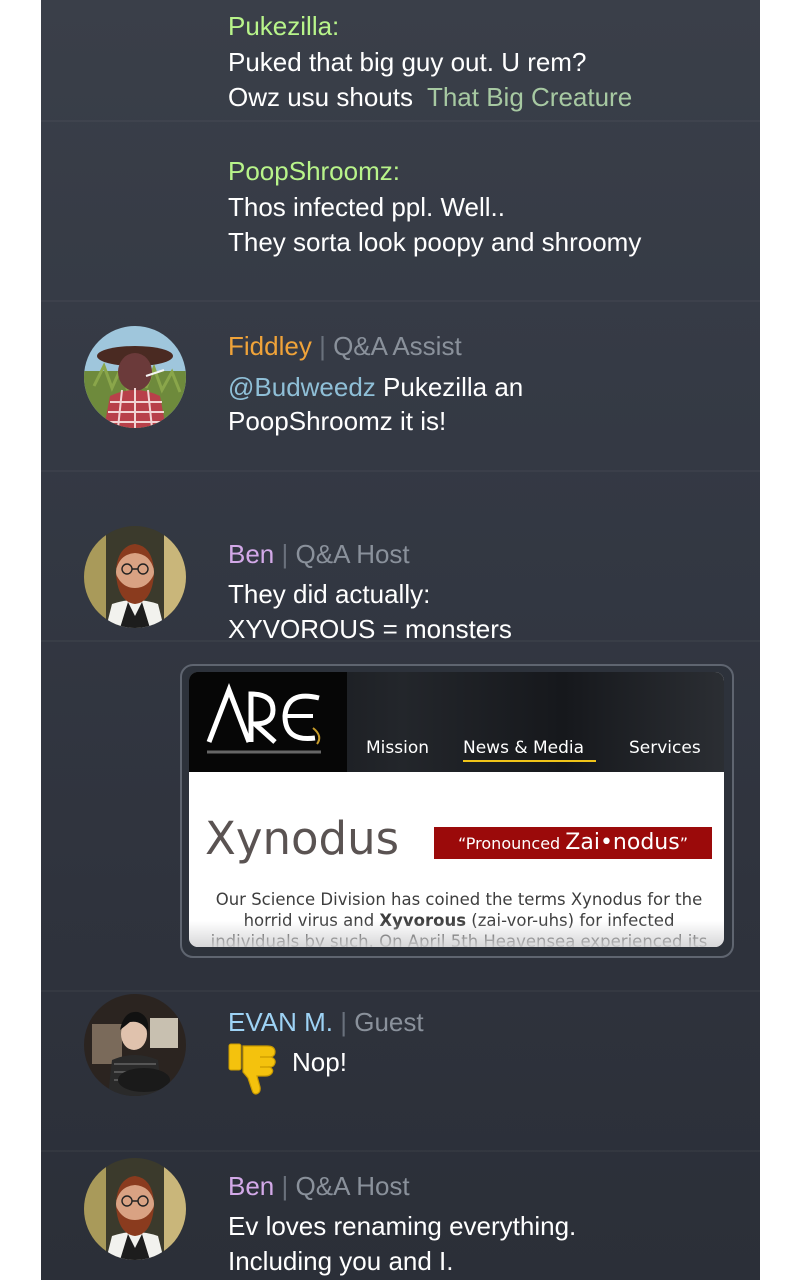  Describe the element at coordinates (456, 722) in the screenshot. I see `site-header: Mission News & Media Services` at that location.